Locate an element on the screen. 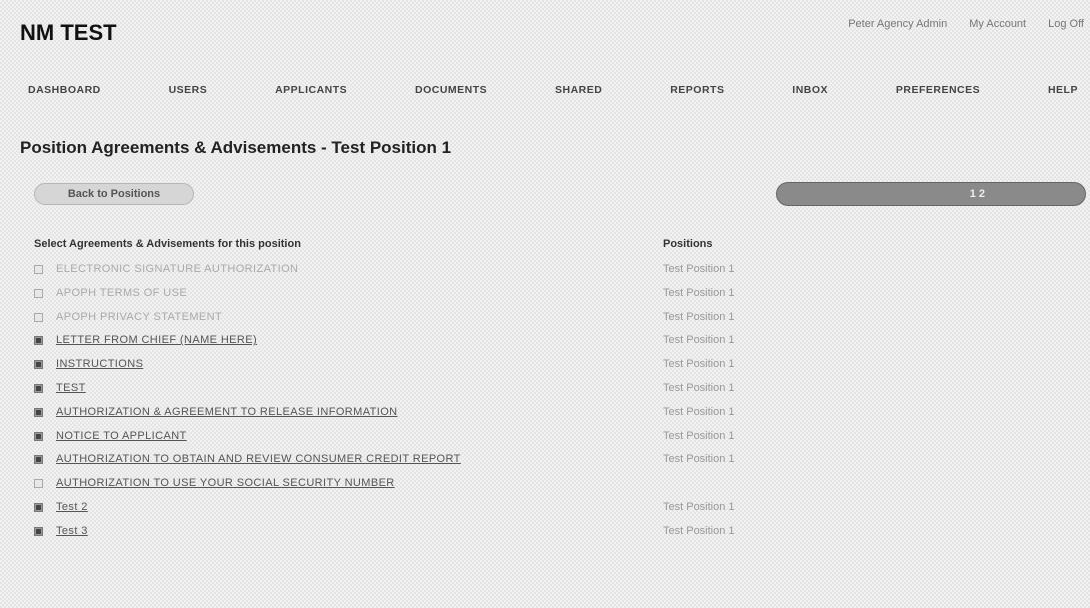 The width and height of the screenshot is (1090, 608). my-account-link: My Account is located at coordinates (997, 24).